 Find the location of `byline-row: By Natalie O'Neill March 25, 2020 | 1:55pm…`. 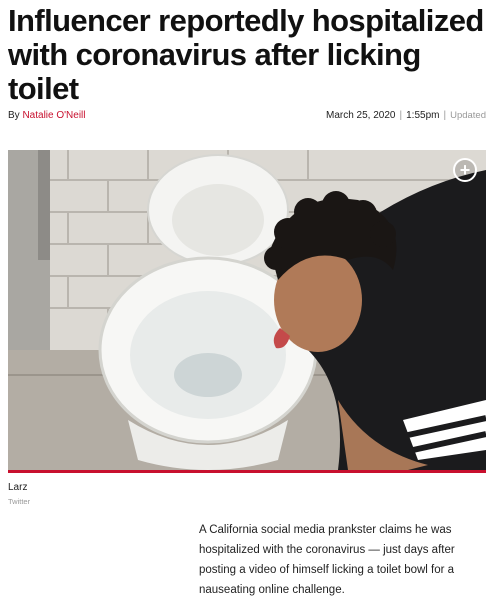

byline-row: By Natalie O'Neill March 25, 2020 | 1:55pm… is located at coordinates (247, 116).